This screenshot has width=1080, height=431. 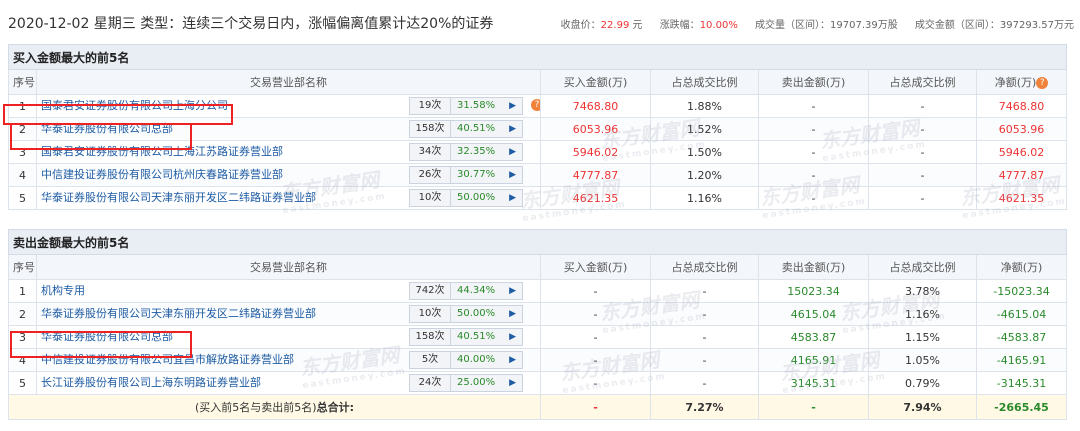 I want to click on col-header: 买入金额(万), so click(x=595, y=267).